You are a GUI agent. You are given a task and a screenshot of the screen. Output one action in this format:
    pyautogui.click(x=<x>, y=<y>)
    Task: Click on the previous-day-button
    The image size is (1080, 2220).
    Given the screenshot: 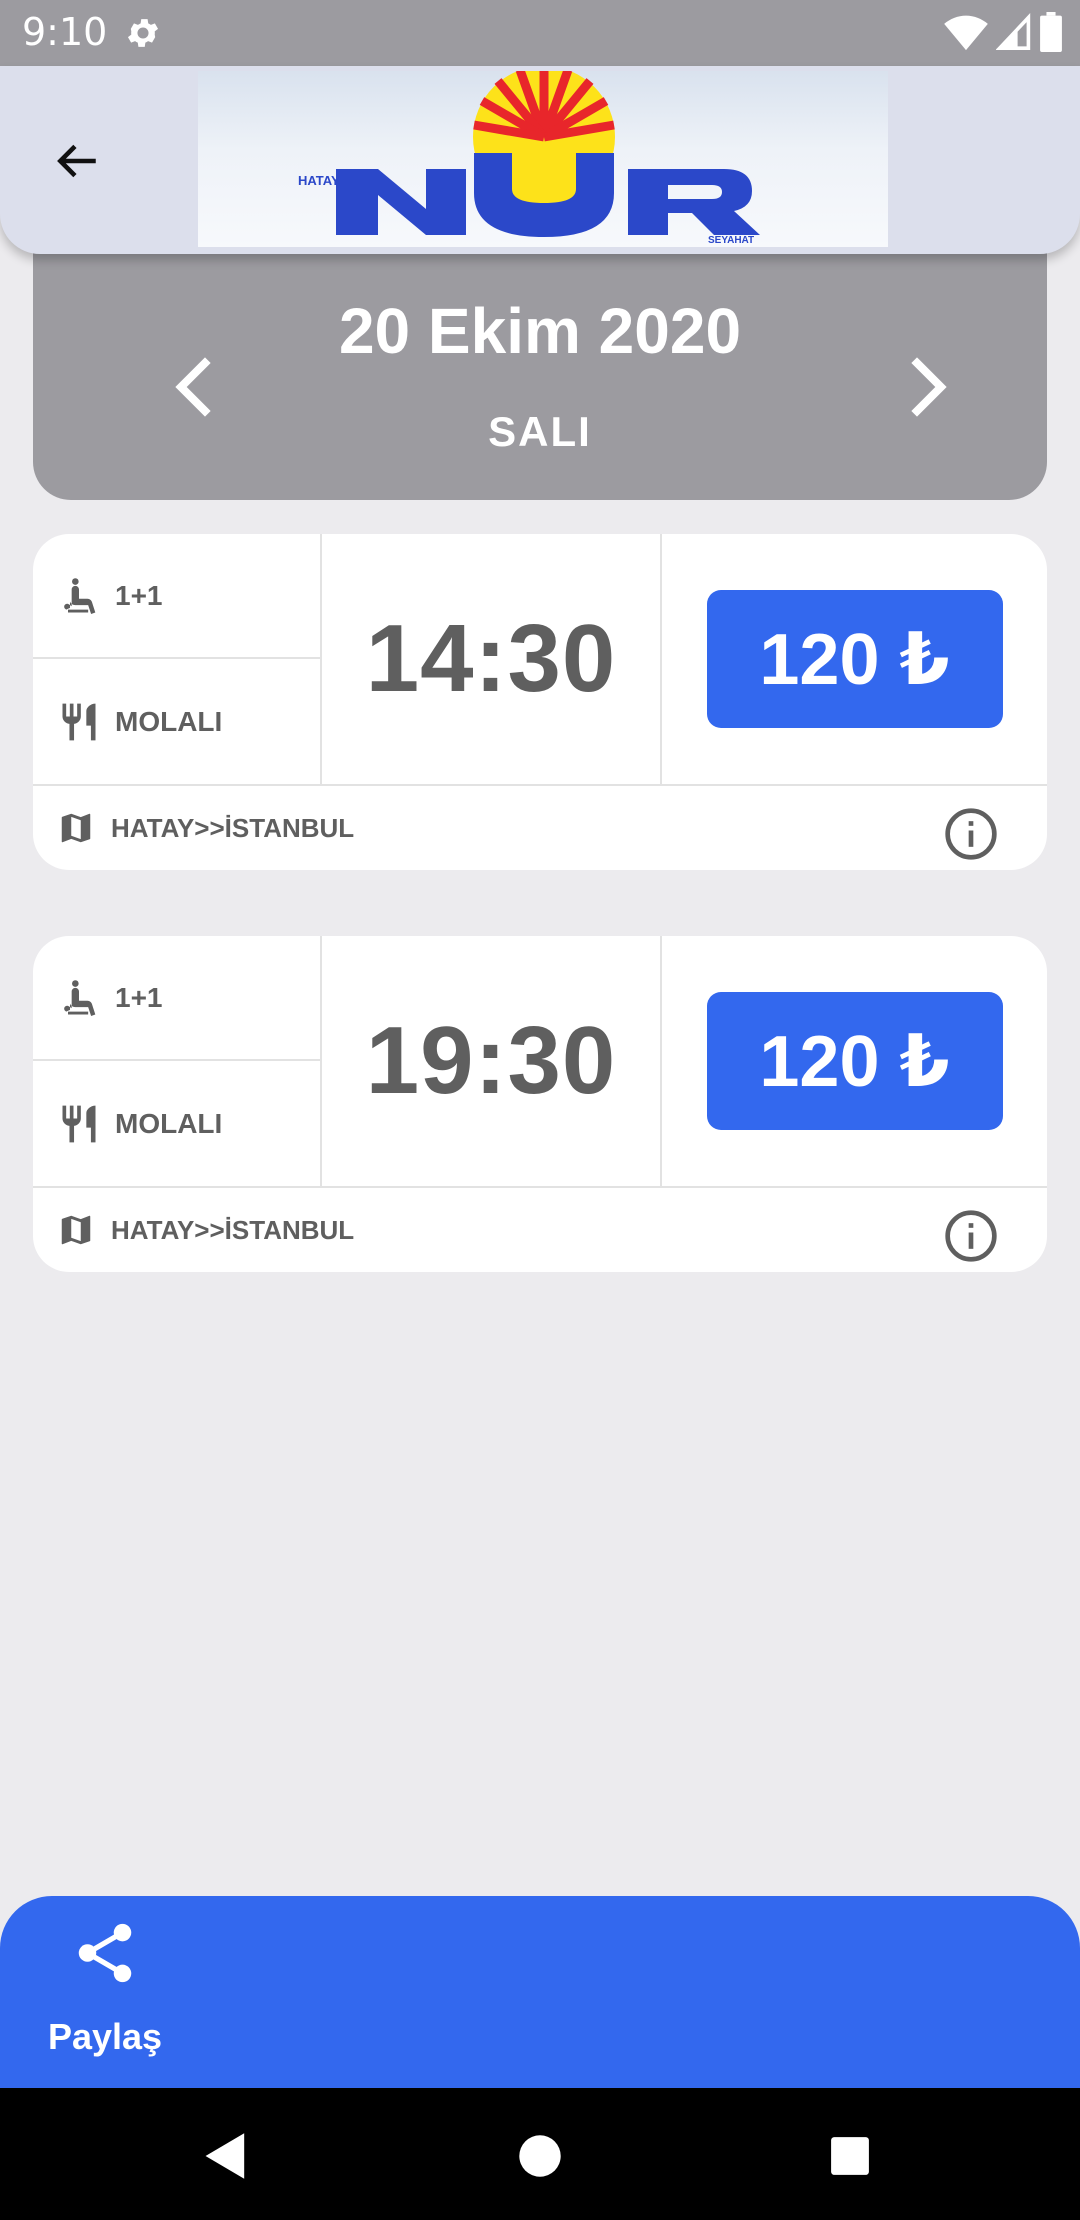 What is the action you would take?
    pyautogui.click(x=193, y=387)
    